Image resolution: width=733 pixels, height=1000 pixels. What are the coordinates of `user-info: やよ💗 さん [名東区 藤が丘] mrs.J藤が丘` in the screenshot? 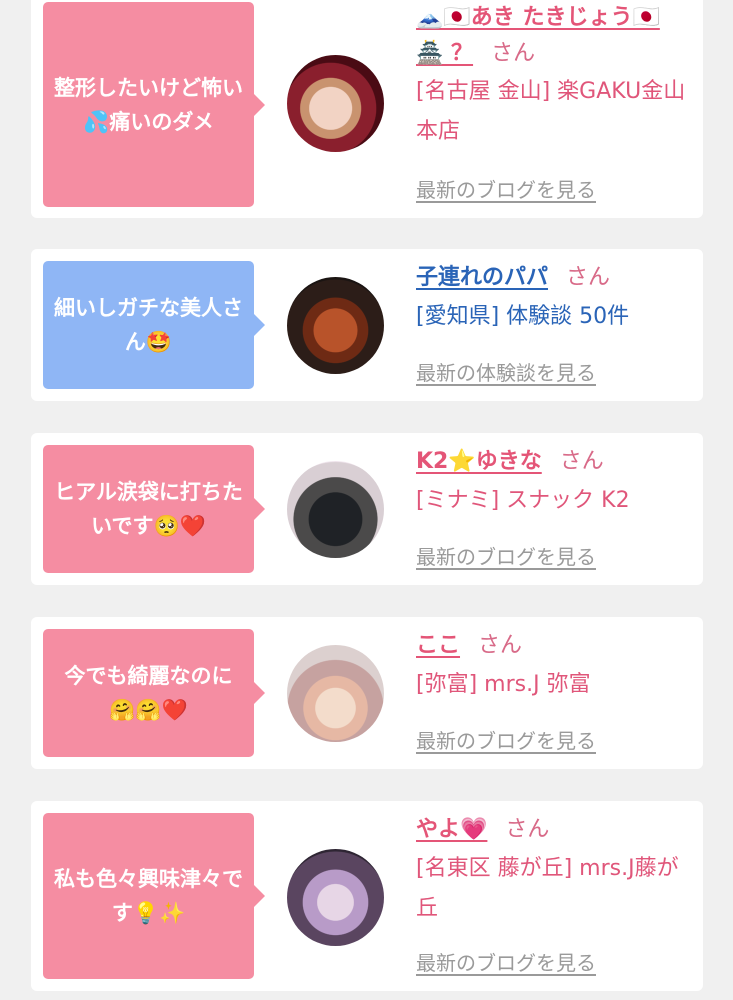 It's located at (556, 870).